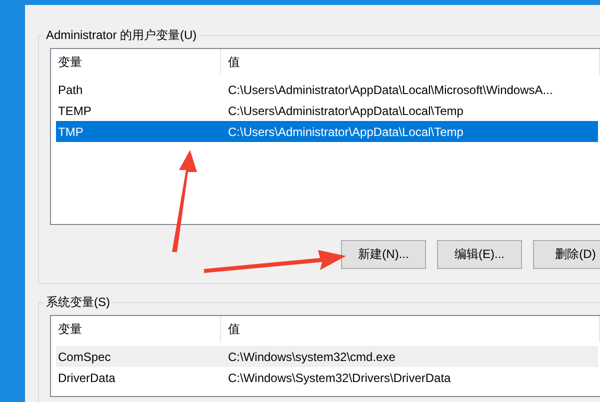  I want to click on variable-row: DriverData C:\Windows\System32\Drivers\DriverData, so click(327, 377).